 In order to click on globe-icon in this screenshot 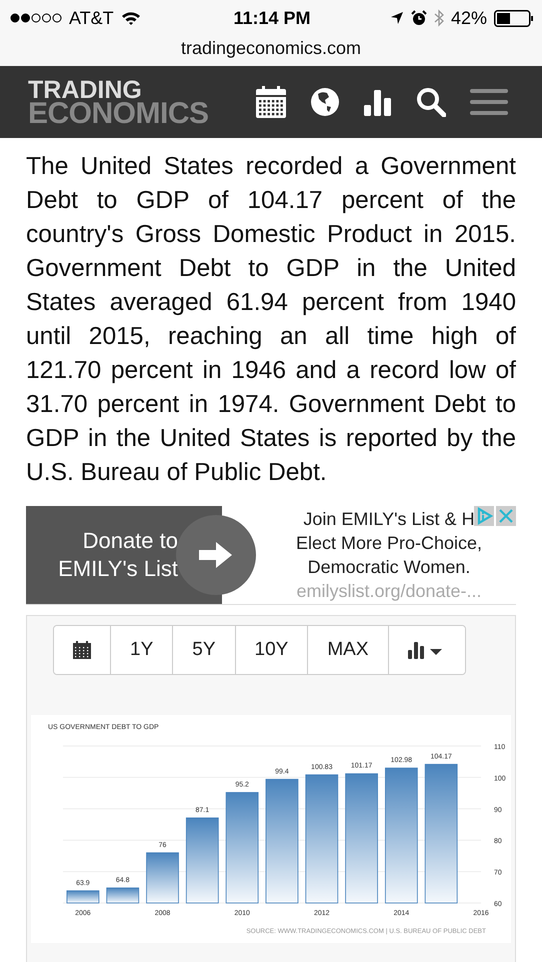, I will do `click(325, 102)`.